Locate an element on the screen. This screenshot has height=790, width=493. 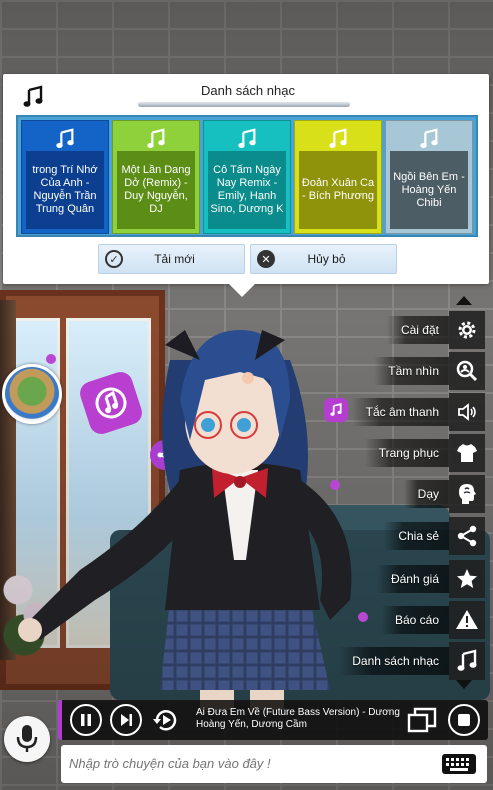
menu-item-music-list: Danh sách nhạc is located at coordinates (411, 661).